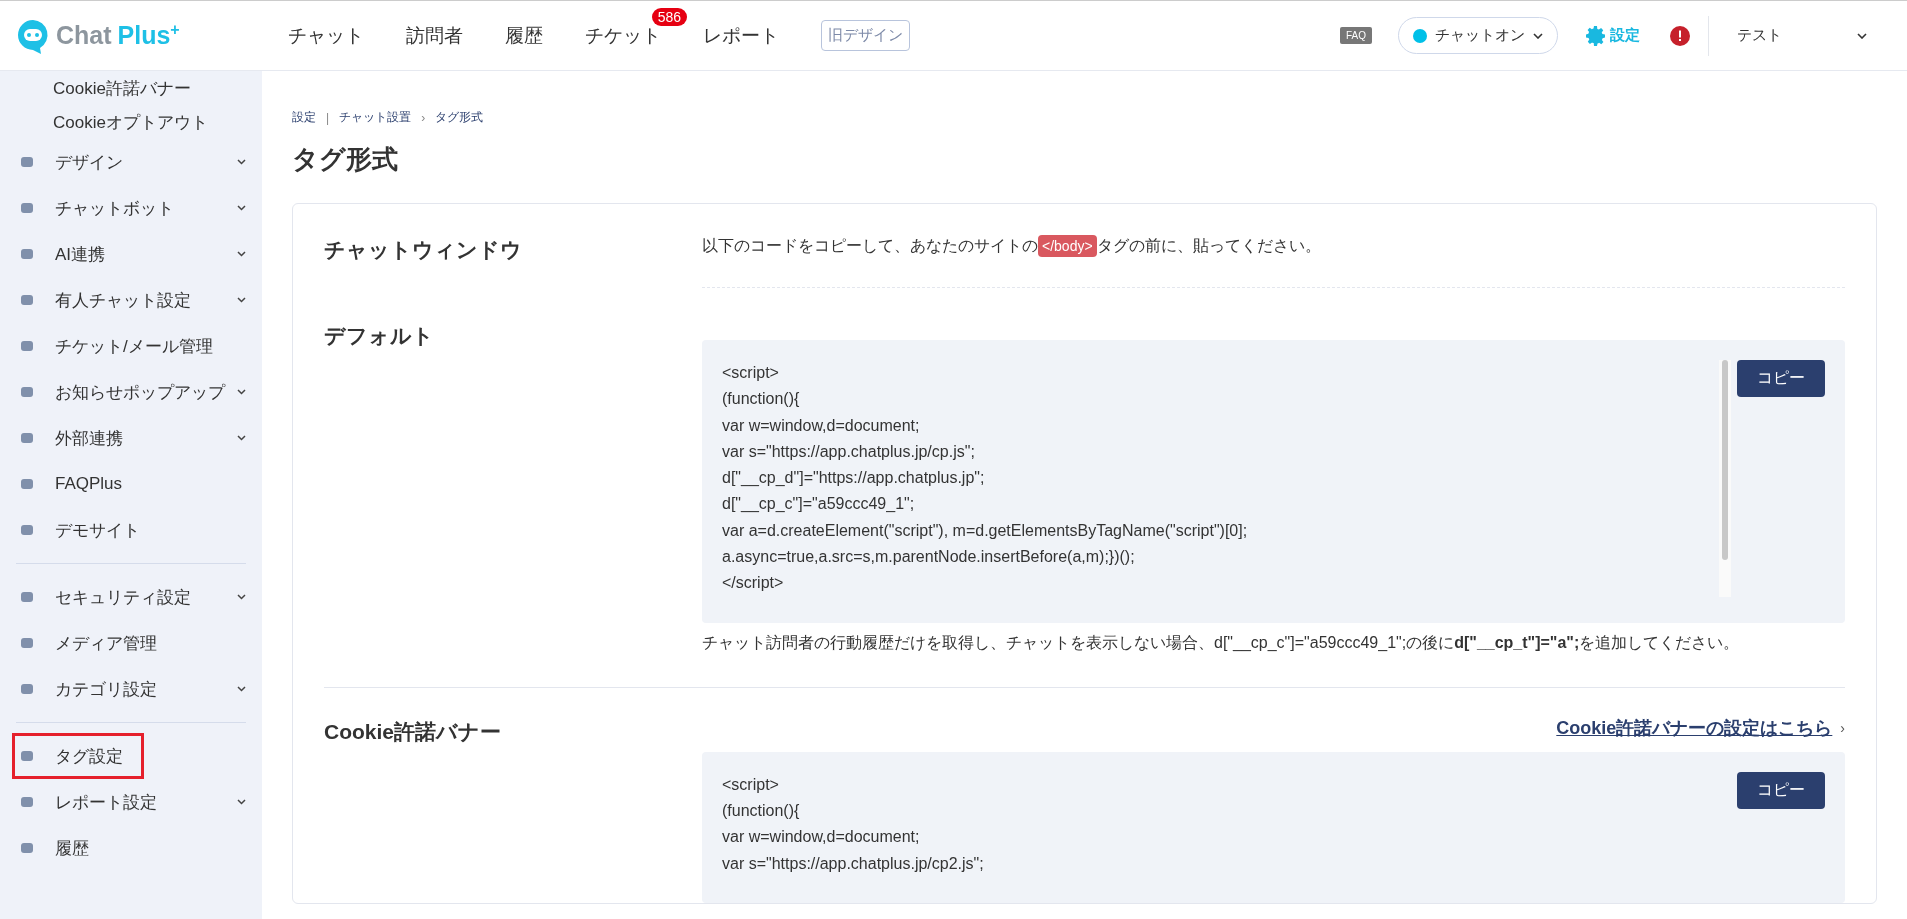 This screenshot has width=1907, height=919. What do you see at coordinates (423, 250) in the screenshot?
I see `section-heading: チャットウィンドウ` at bounding box center [423, 250].